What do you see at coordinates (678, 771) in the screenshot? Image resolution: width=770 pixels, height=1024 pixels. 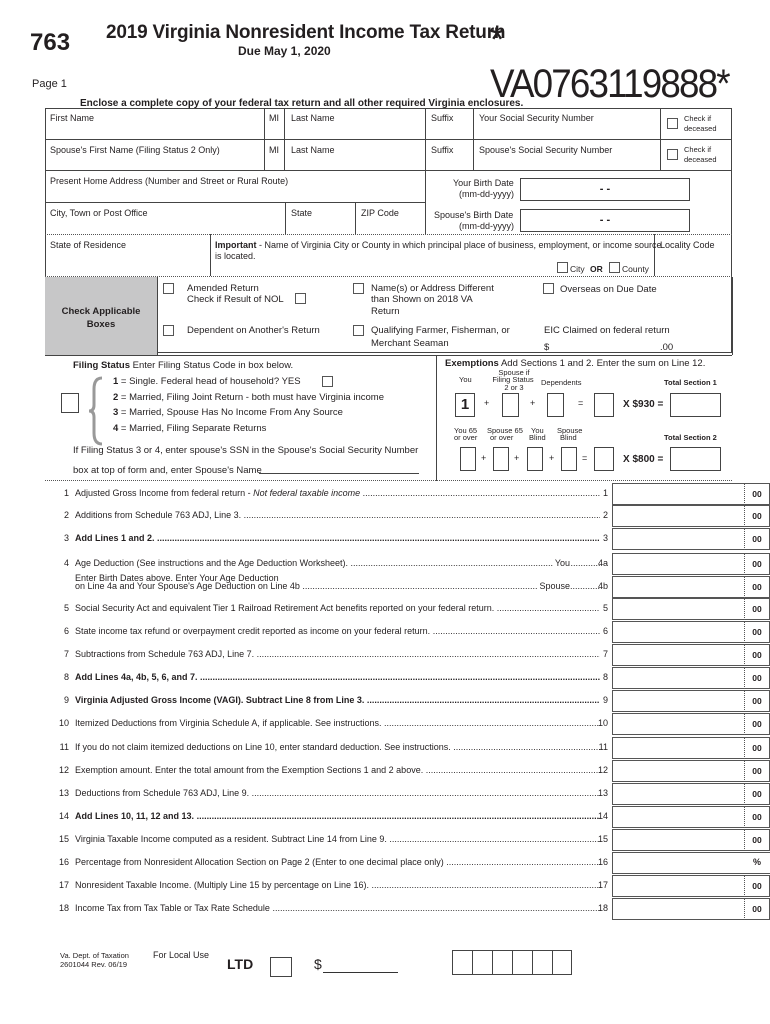 I see `line-12-amount-input` at bounding box center [678, 771].